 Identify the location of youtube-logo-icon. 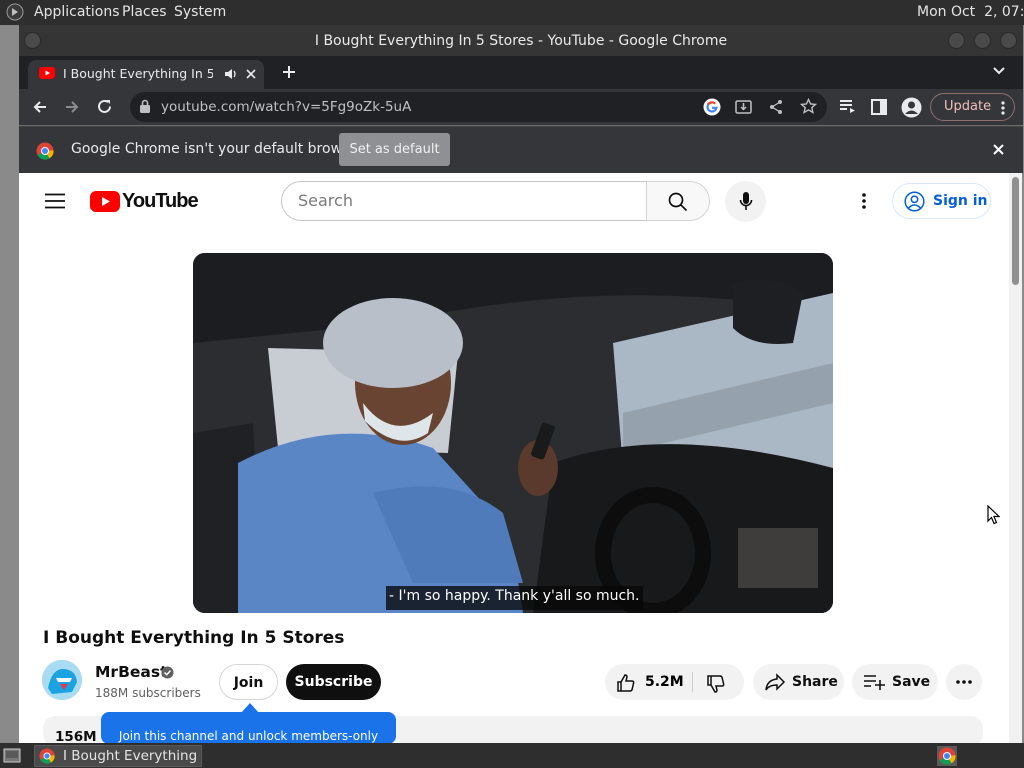
(105, 201).